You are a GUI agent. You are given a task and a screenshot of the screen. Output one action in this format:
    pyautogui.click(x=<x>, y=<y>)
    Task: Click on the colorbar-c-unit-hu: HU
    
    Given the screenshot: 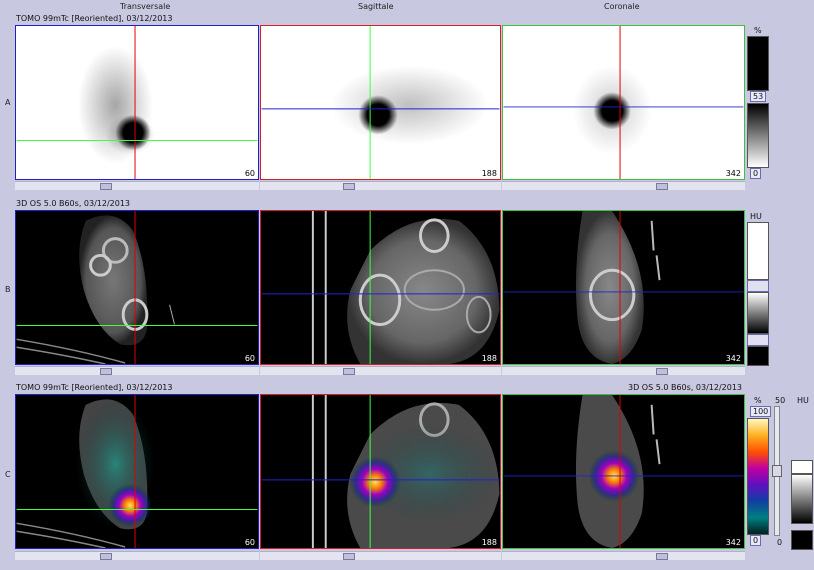 What is the action you would take?
    pyautogui.click(x=803, y=400)
    